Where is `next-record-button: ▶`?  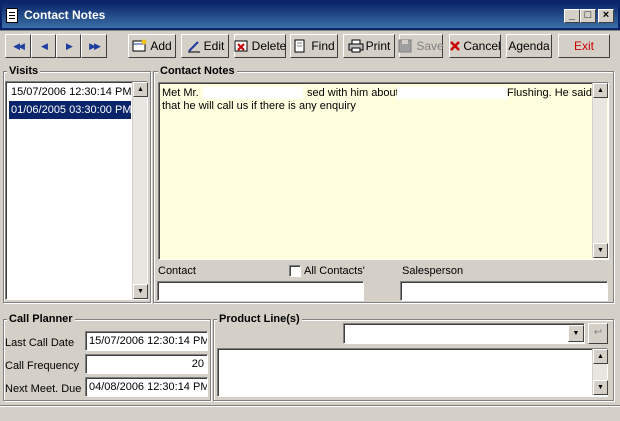
next-record-button: ▶ is located at coordinates (68, 46).